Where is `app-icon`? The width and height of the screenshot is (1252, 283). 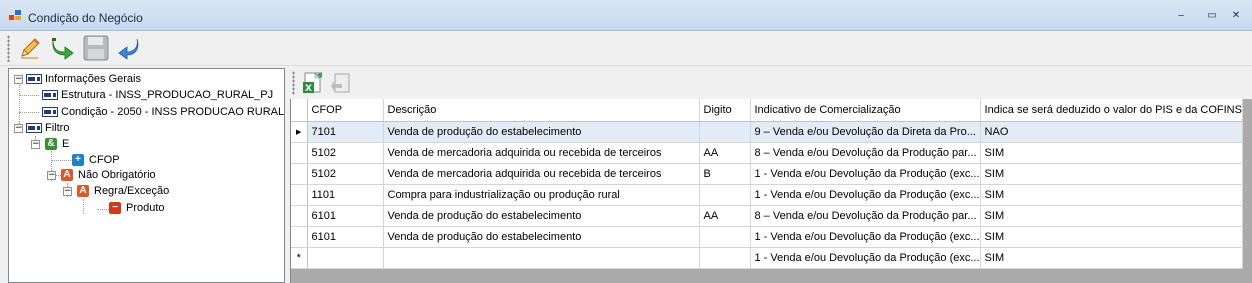 app-icon is located at coordinates (15, 15).